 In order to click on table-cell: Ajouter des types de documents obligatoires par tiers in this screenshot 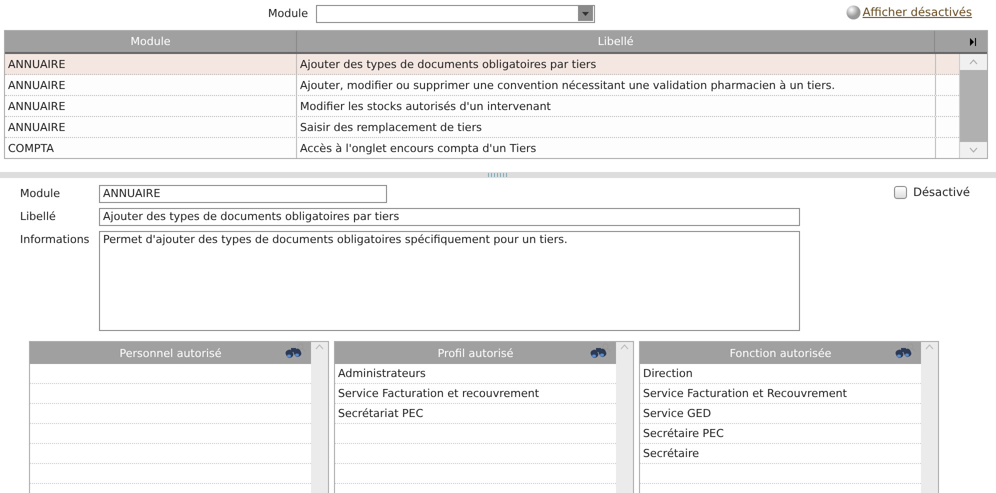, I will do `click(616, 64)`.